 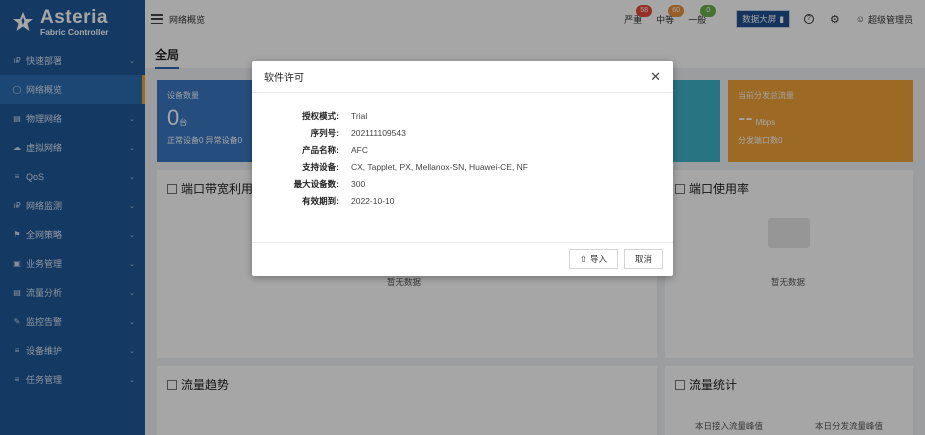 What do you see at coordinates (320, 115) in the screenshot?
I see `field-key: 授权模式:` at bounding box center [320, 115].